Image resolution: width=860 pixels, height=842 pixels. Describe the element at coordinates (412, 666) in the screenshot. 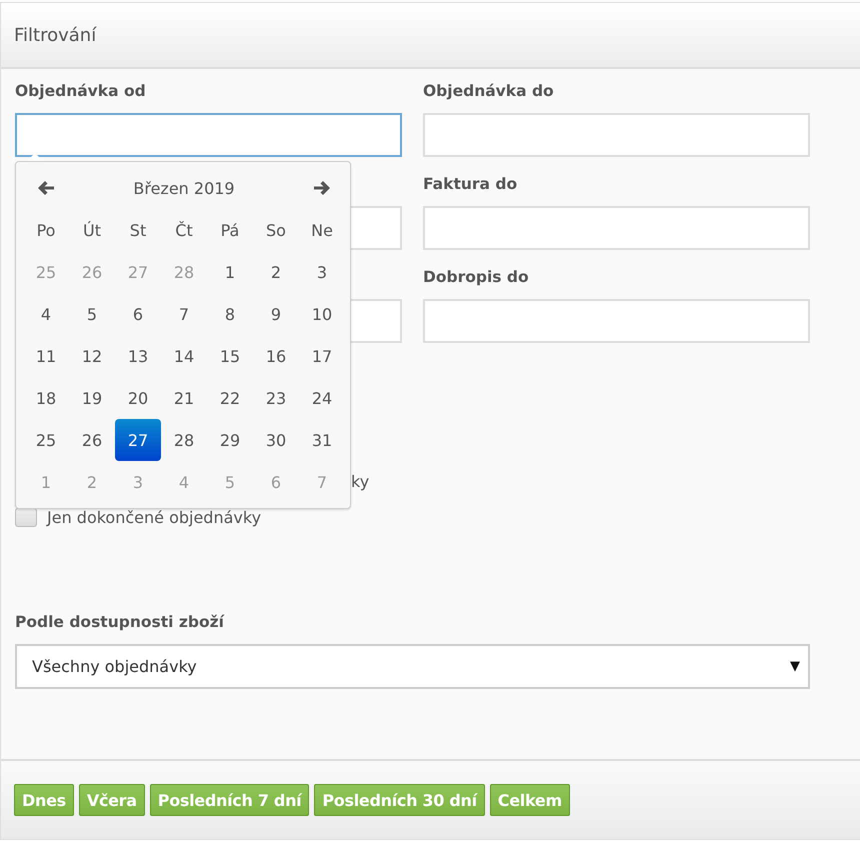

I see `dropdown-select: Všechny objednávky ▼` at that location.